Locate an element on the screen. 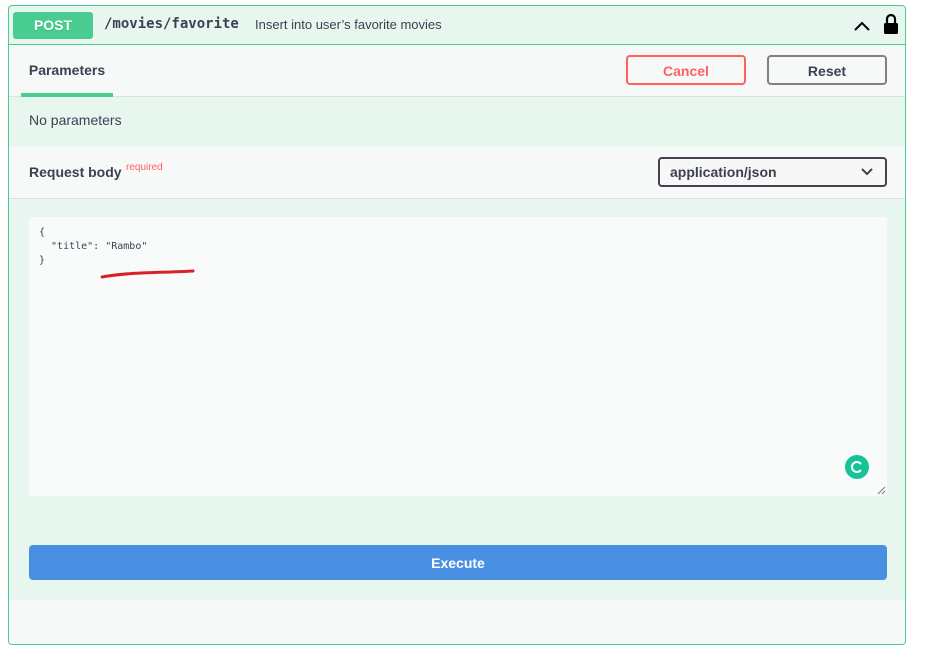  operation-description: Insert into user’s favorite movies is located at coordinates (348, 24).